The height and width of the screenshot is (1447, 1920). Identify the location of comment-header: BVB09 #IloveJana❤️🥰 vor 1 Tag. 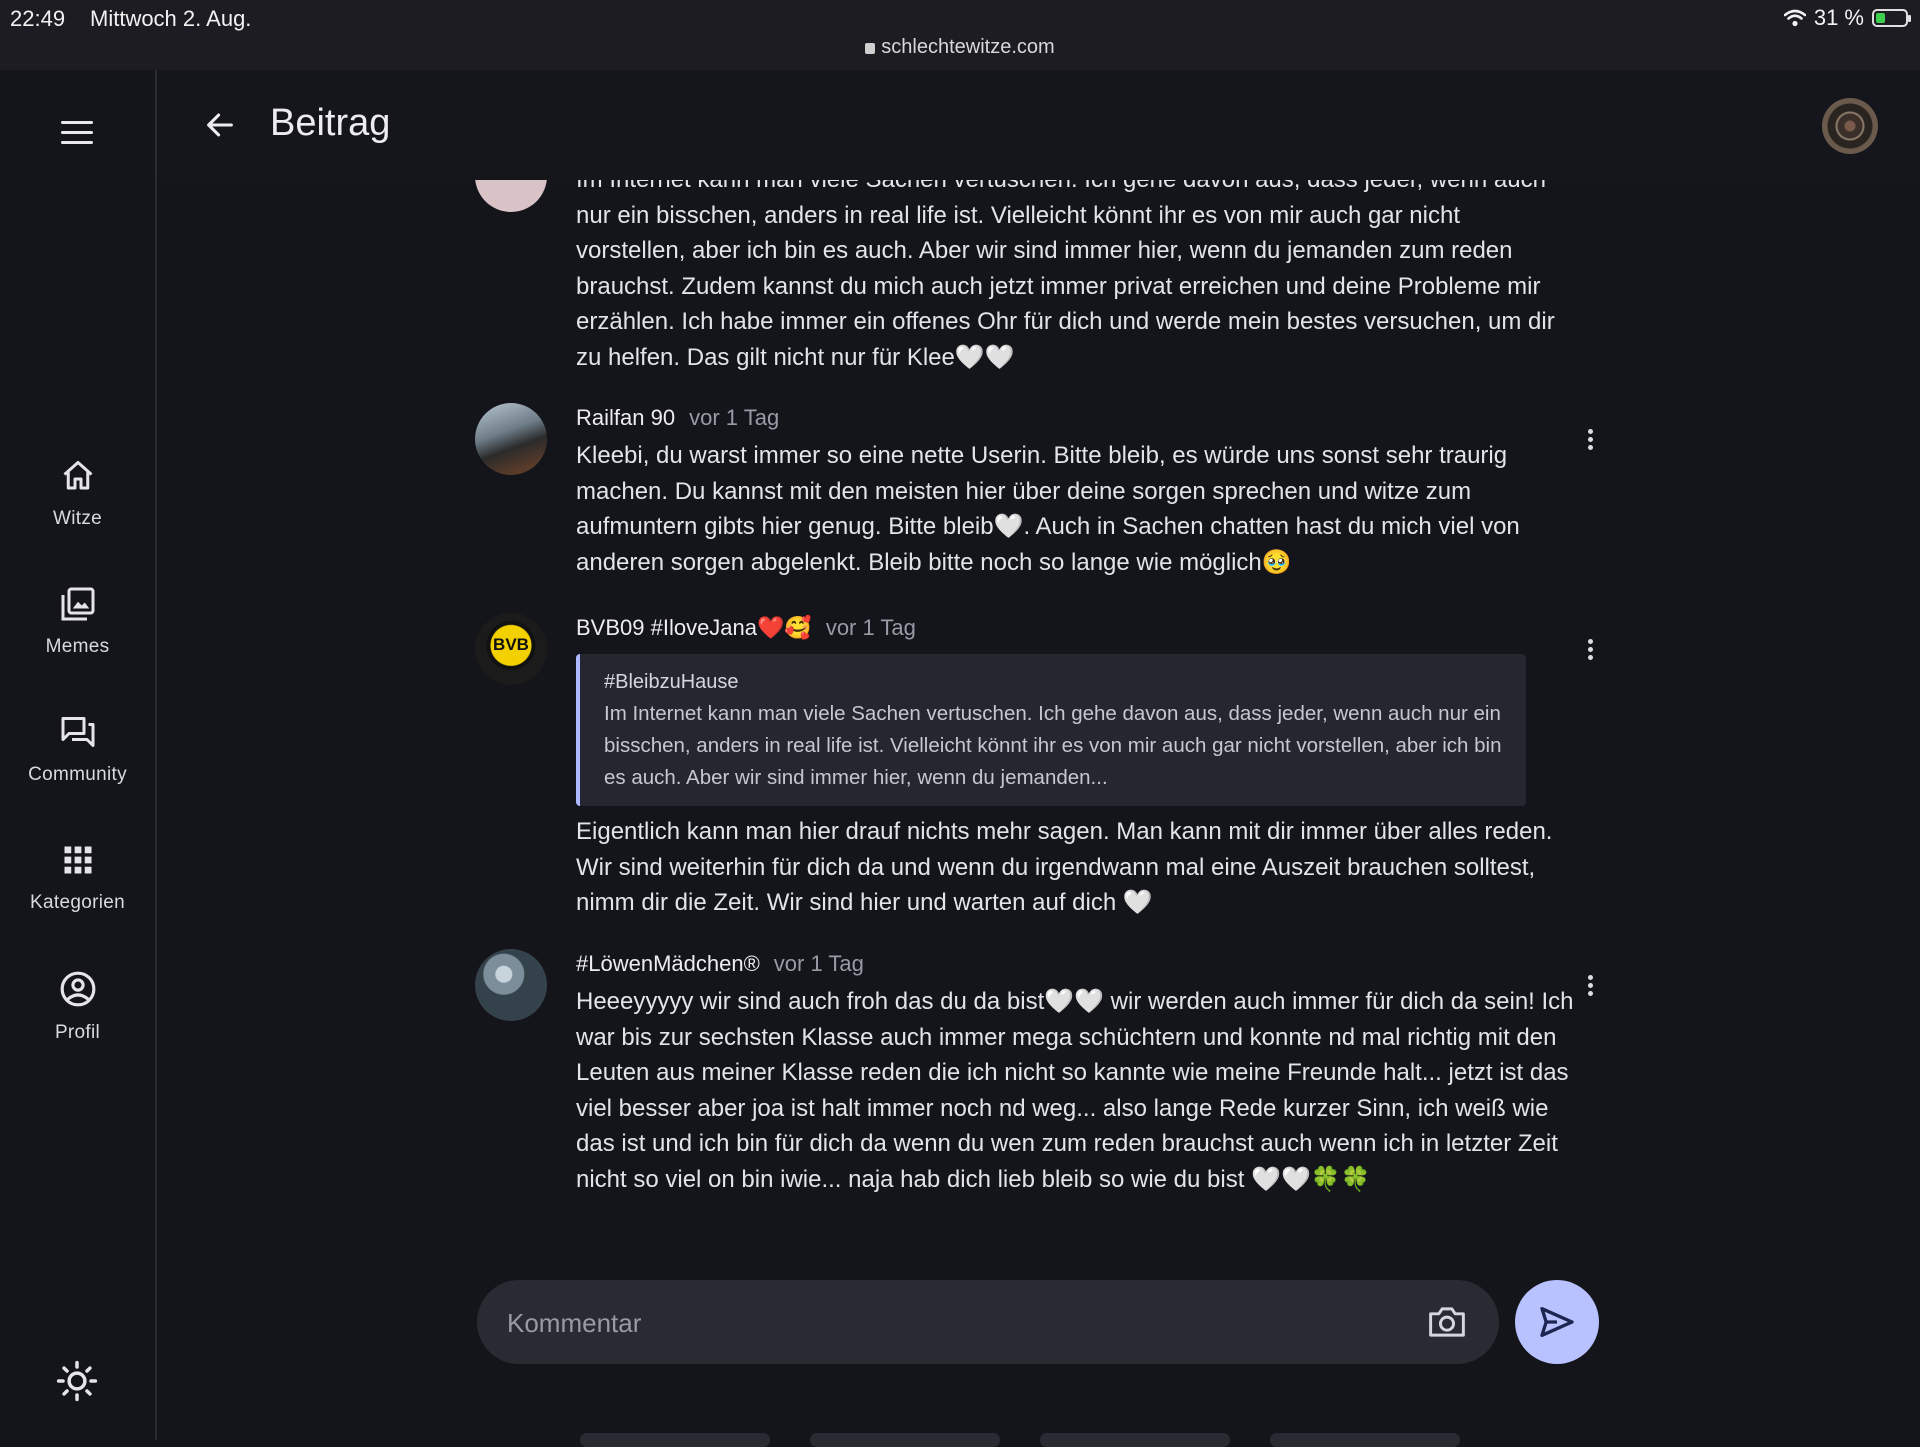
(1076, 628).